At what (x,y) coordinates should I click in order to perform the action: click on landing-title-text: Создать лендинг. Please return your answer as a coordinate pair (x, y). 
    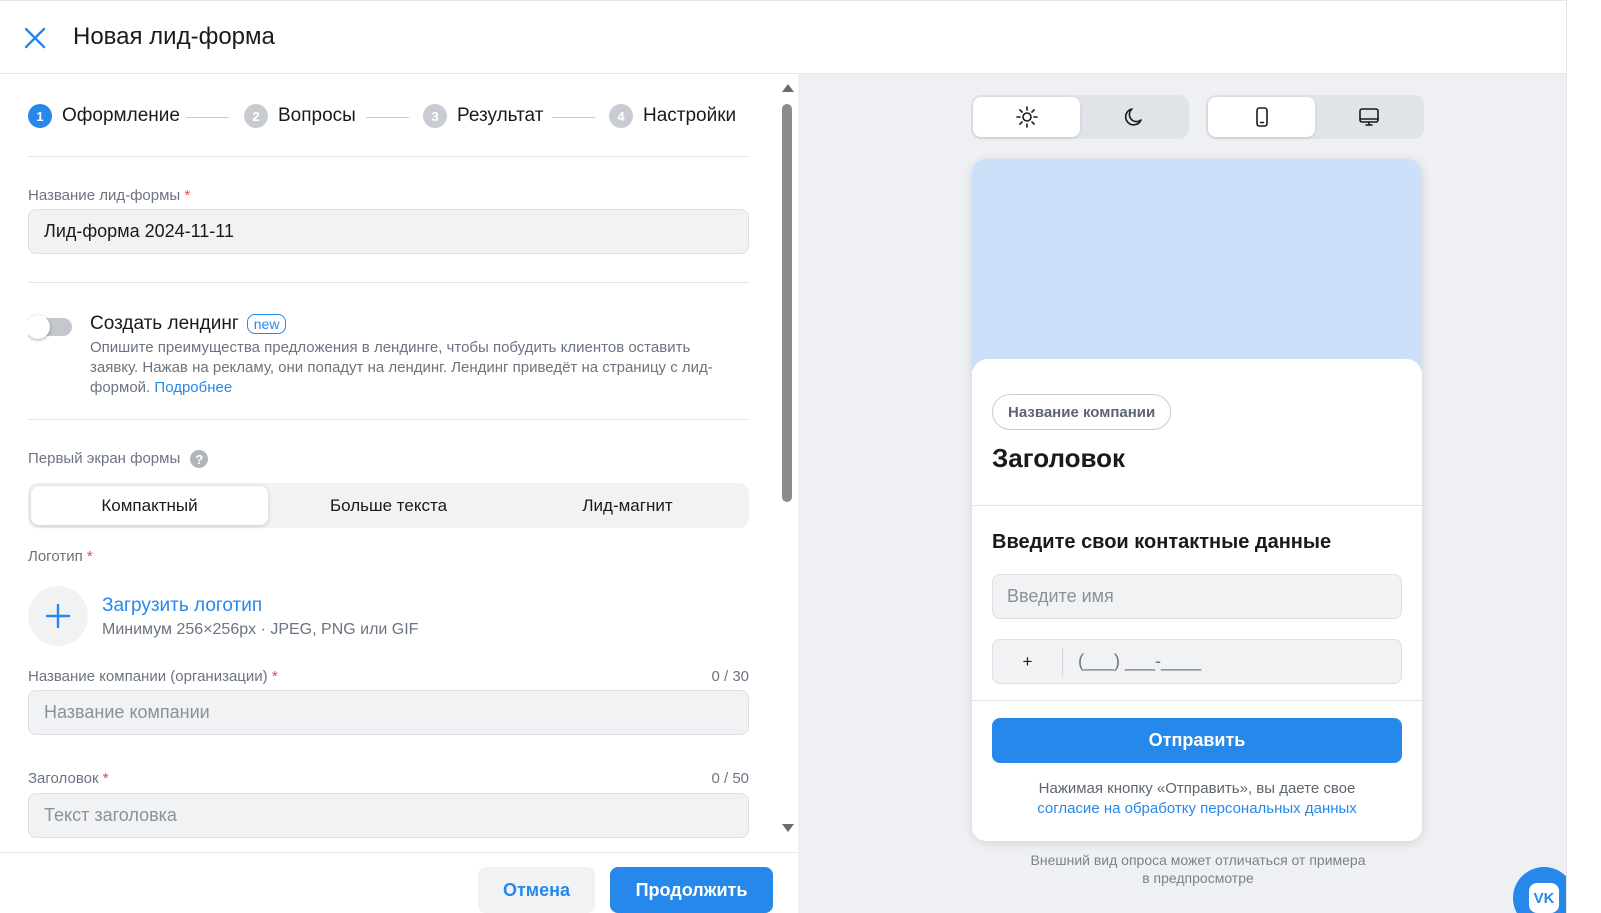
    Looking at the image, I should click on (164, 323).